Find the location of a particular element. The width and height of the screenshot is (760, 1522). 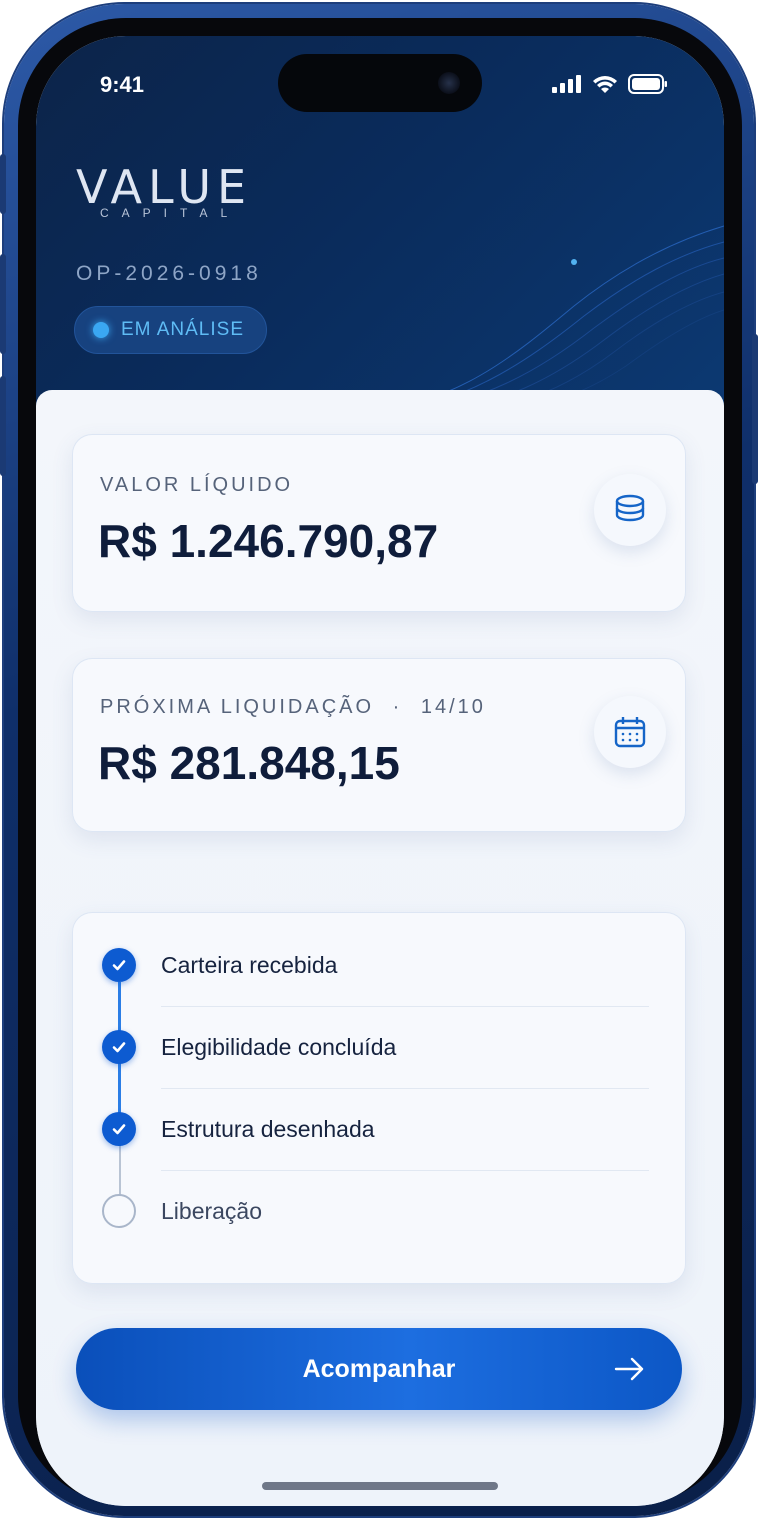

dynamic-island is located at coordinates (380, 83).